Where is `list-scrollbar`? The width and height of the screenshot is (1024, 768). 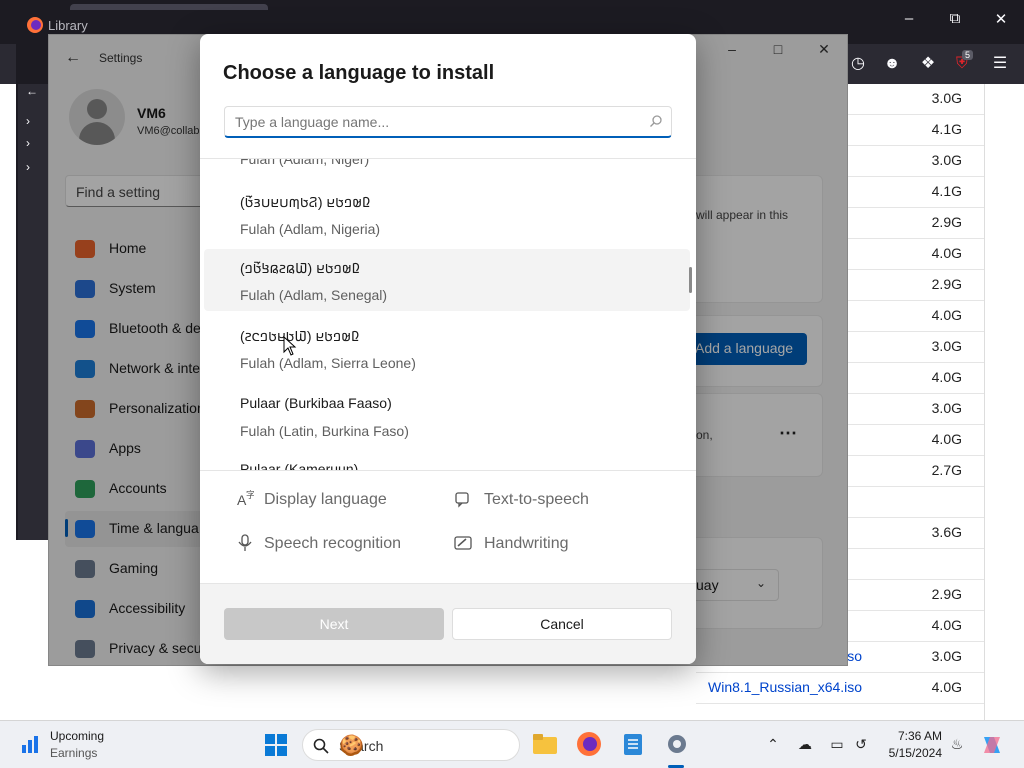
list-scrollbar is located at coordinates (690, 280).